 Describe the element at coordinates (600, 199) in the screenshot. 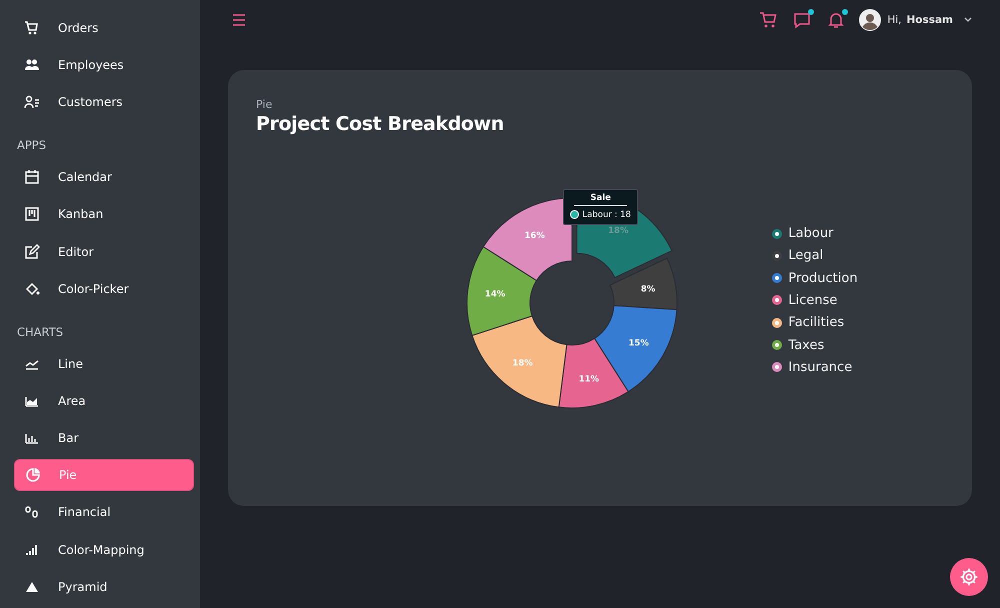

I see `tooltip-title: Sale` at that location.